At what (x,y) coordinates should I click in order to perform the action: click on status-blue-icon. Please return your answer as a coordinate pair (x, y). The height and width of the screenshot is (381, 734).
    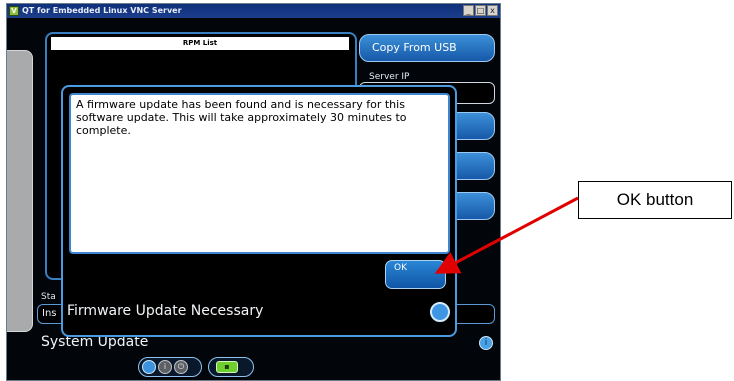
    Looking at the image, I should click on (149, 367).